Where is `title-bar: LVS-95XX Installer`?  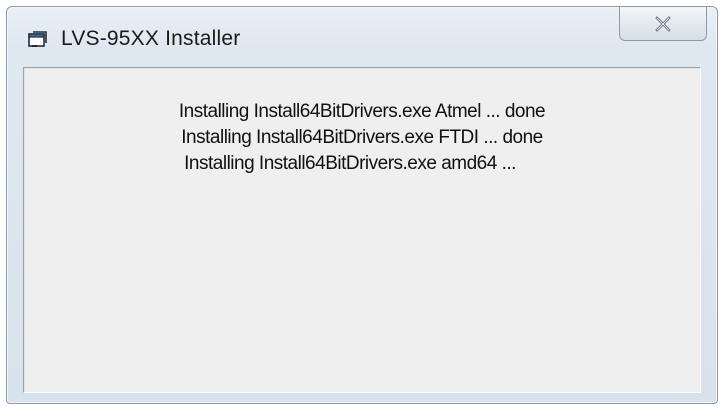 title-bar: LVS-95XX Installer is located at coordinates (362, 36).